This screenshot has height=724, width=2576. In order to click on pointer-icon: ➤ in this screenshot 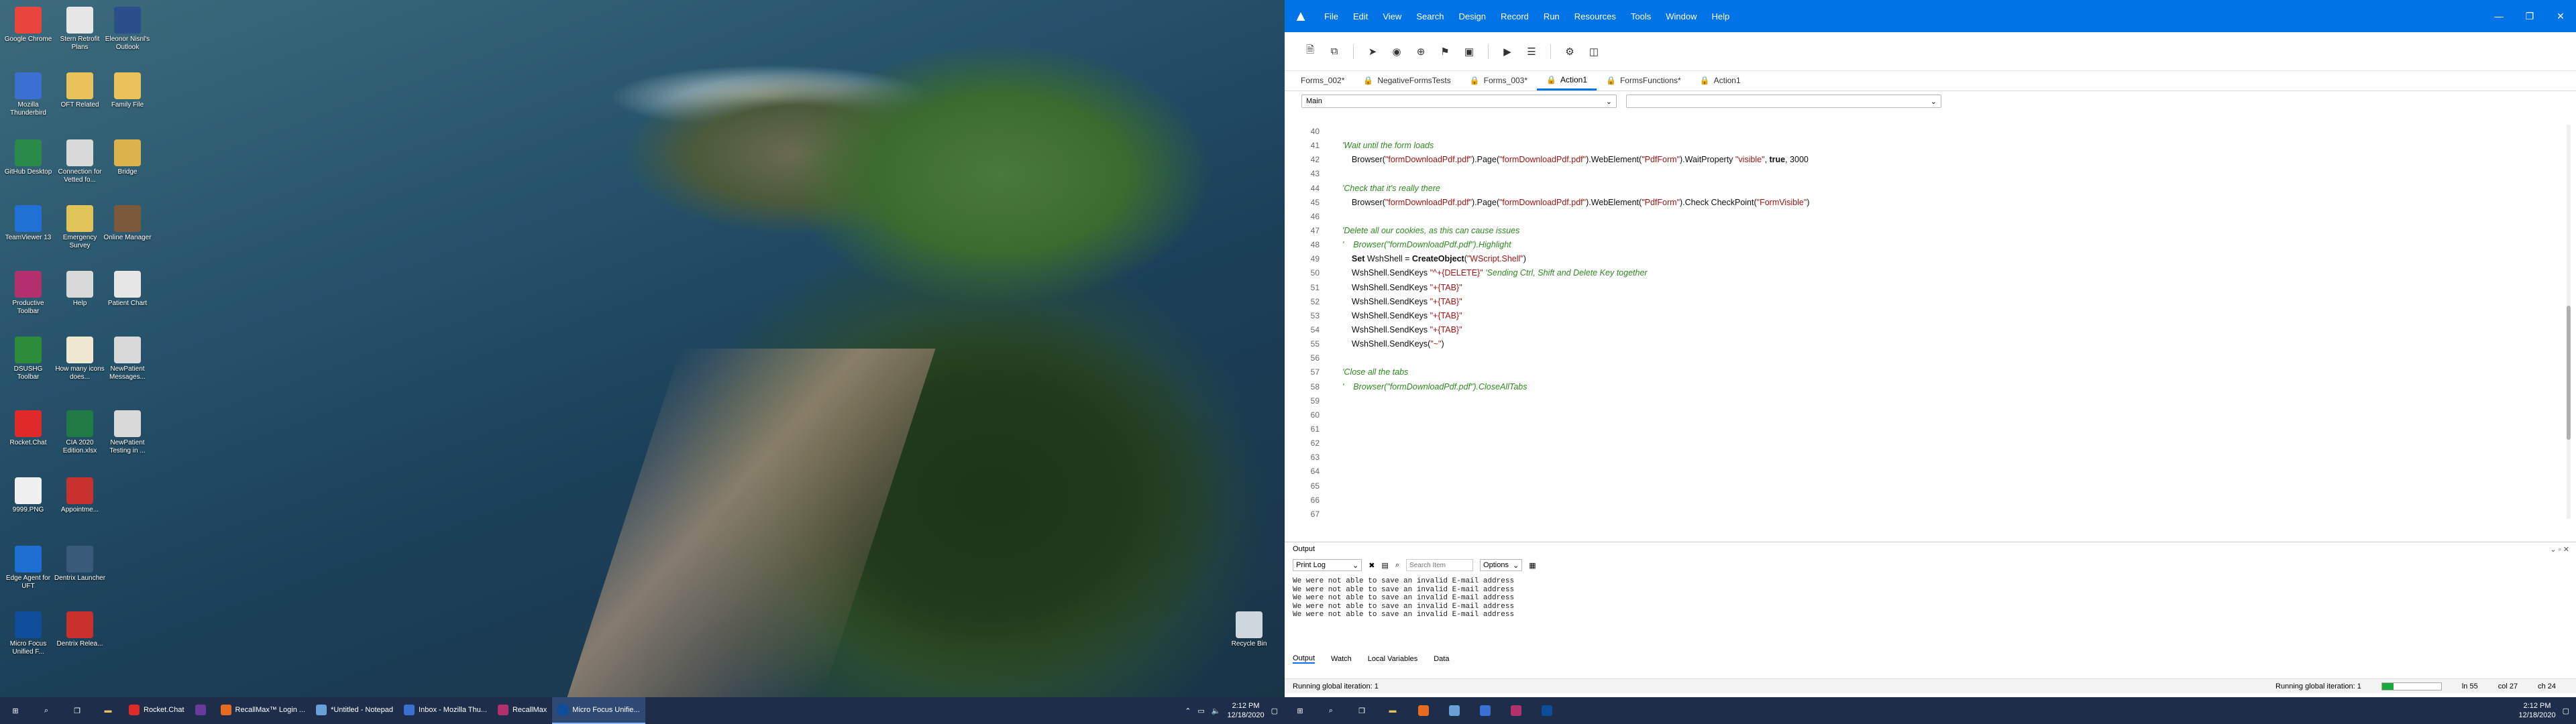, I will do `click(1372, 52)`.